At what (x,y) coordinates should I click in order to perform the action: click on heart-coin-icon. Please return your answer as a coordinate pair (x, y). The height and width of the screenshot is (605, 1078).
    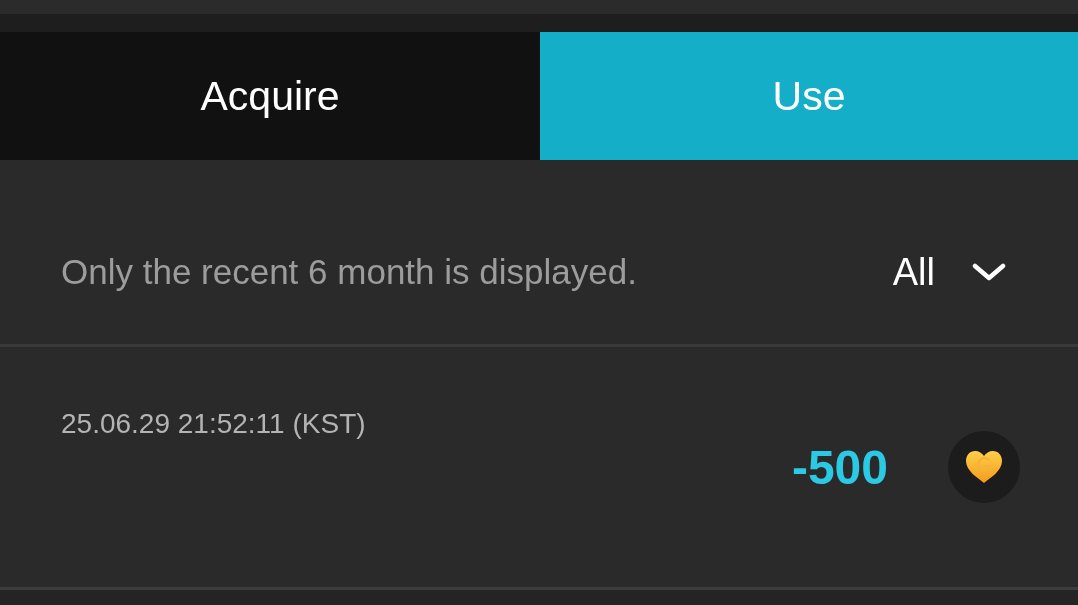
    Looking at the image, I should click on (984, 467).